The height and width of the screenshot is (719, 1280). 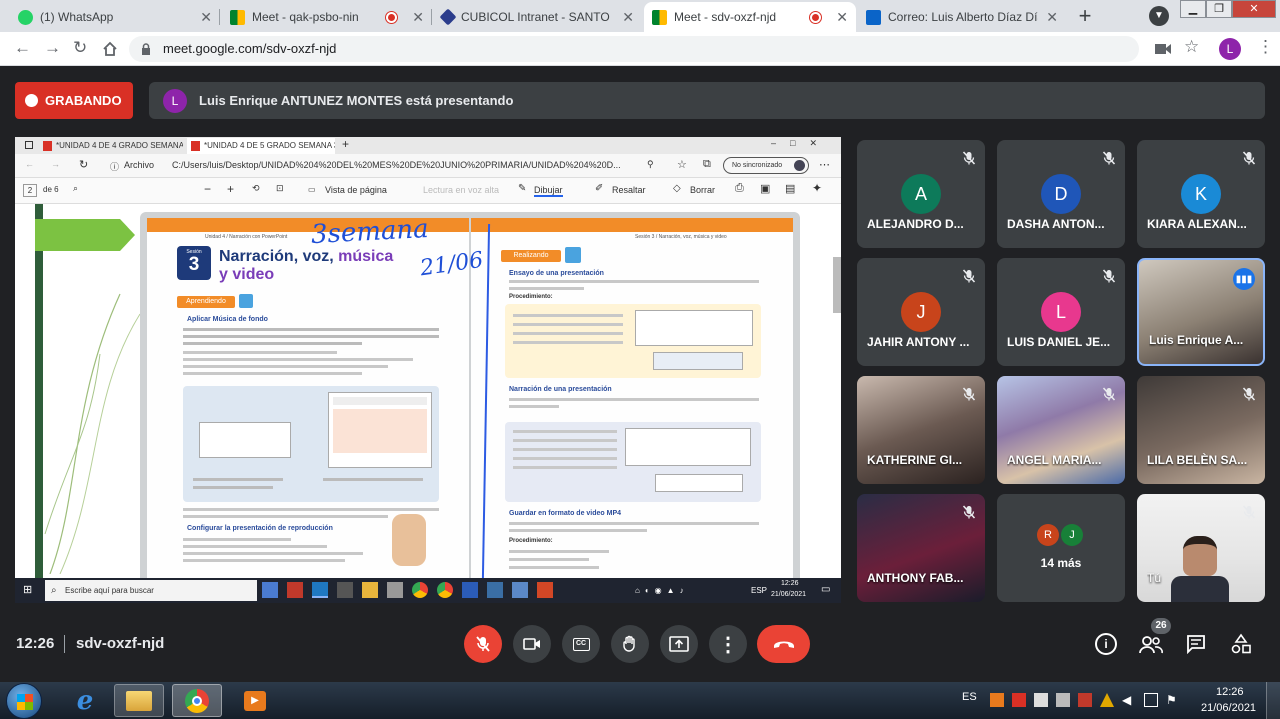 What do you see at coordinates (568, 329) in the screenshot?
I see `steps-text` at bounding box center [568, 329].